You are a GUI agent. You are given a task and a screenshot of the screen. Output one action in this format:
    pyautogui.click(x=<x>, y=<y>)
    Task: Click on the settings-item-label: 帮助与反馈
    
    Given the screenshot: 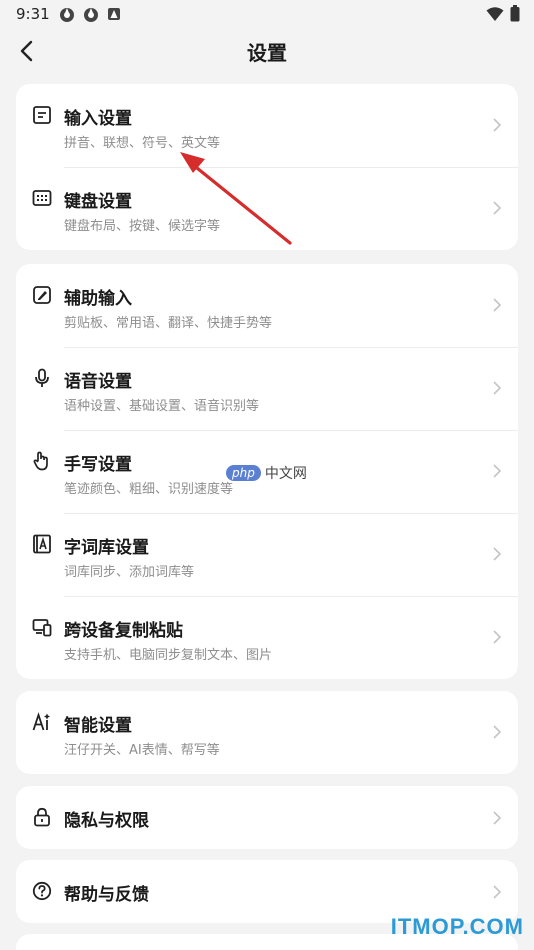 What is the action you would take?
    pyautogui.click(x=106, y=895)
    